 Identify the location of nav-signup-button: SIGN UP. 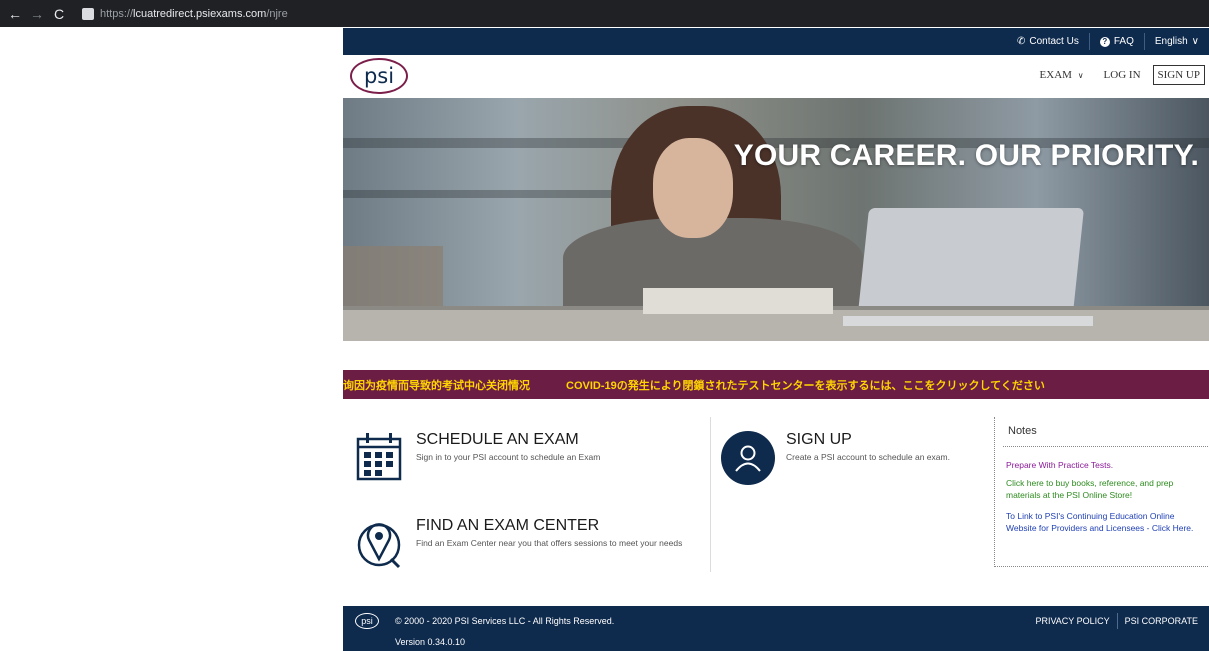
(1178, 75).